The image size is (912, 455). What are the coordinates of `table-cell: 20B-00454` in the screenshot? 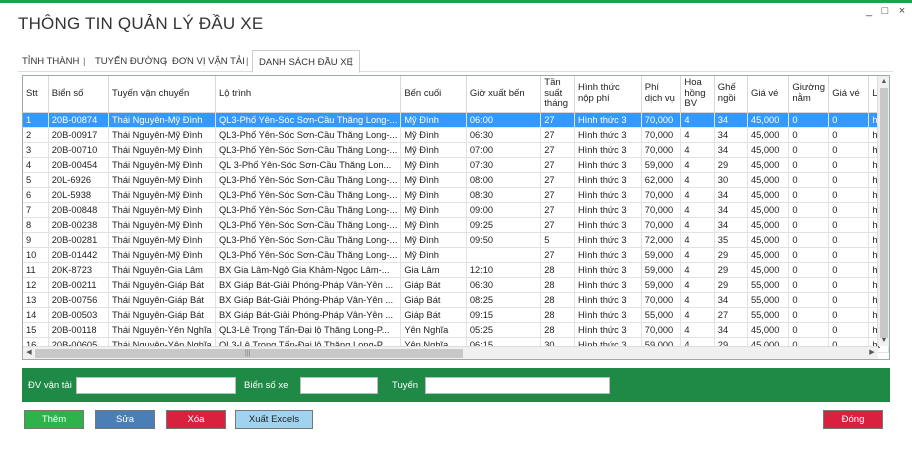 It's located at (78, 165).